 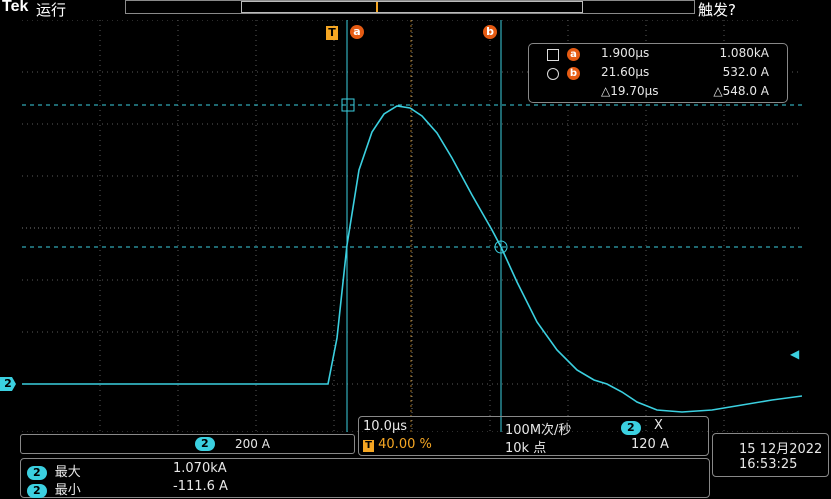 What do you see at coordinates (405, 444) in the screenshot?
I see `trigger-position-value: 40.00 %` at bounding box center [405, 444].